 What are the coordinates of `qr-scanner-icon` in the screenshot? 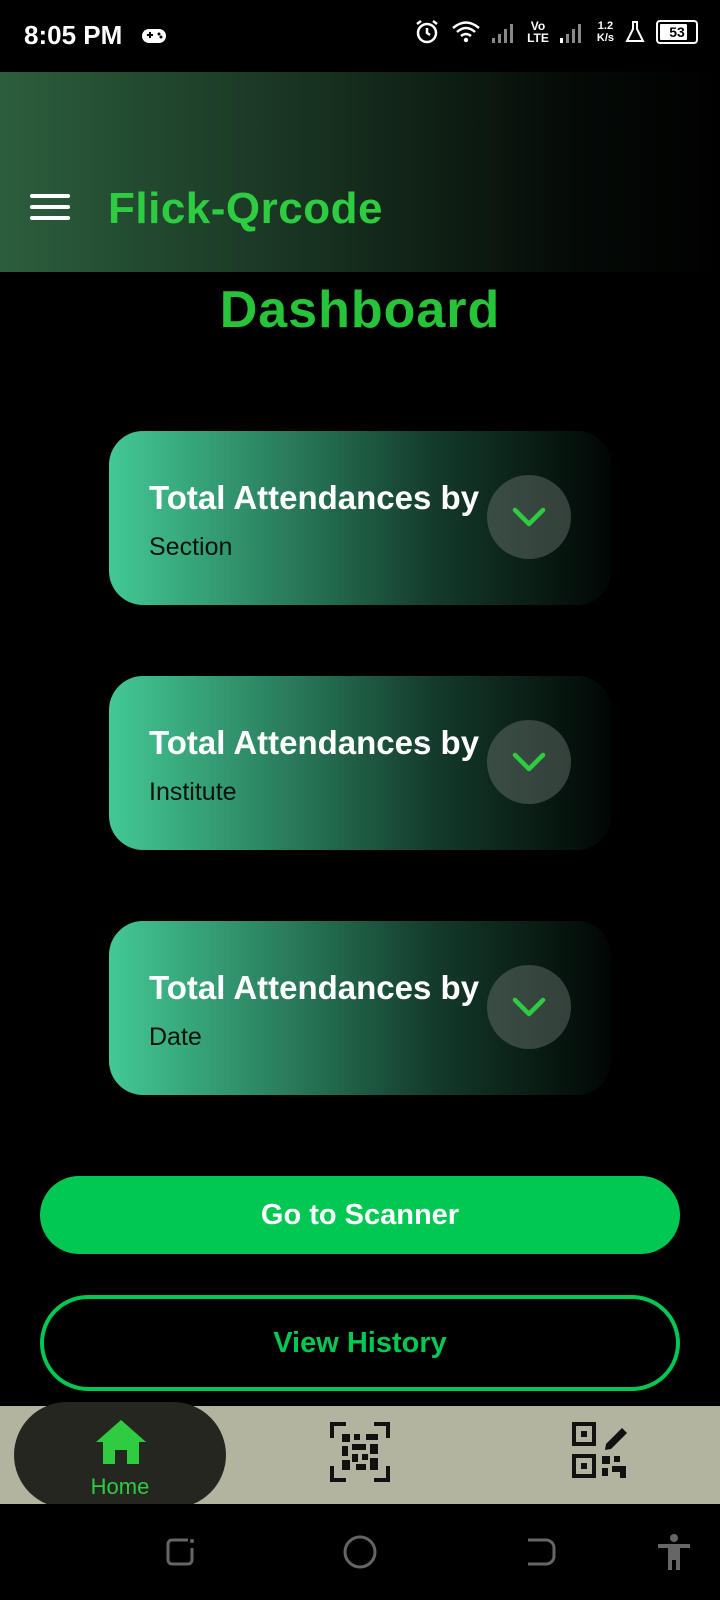 It's located at (360, 1452).